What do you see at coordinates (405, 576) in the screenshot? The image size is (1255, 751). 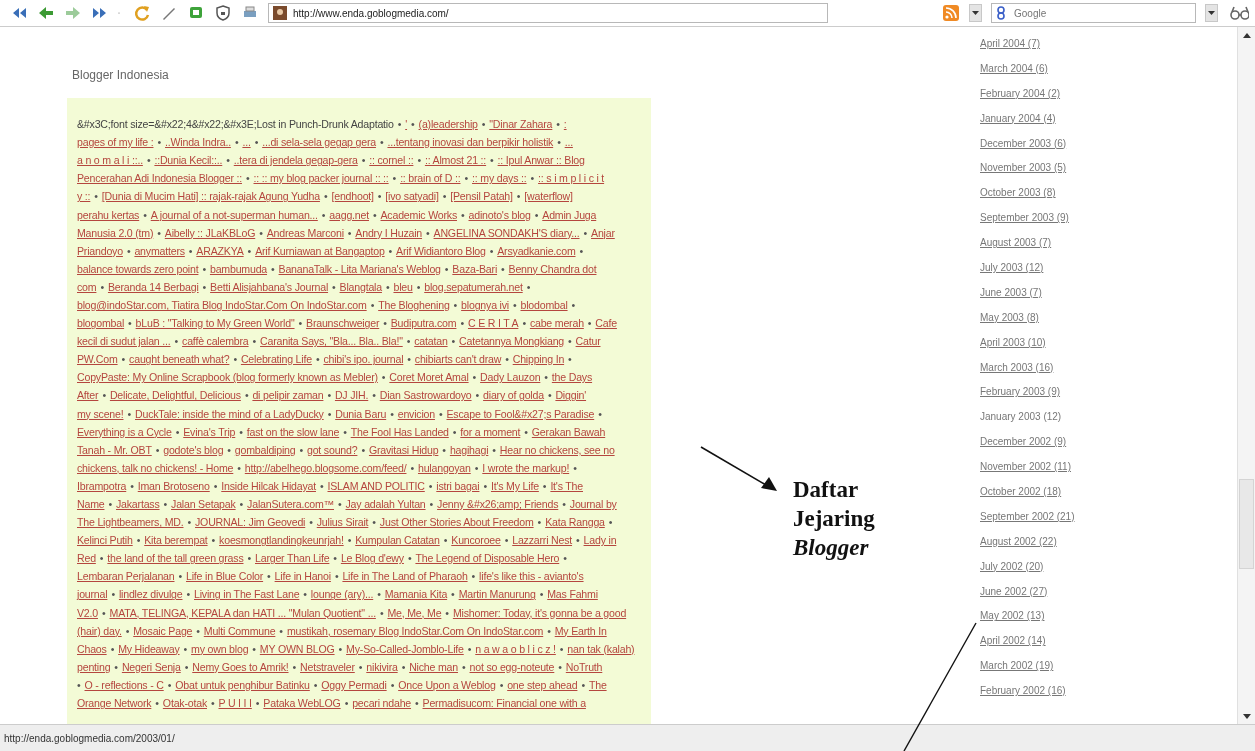 I see `blog-link: Life in The Land of Pharaoh` at bounding box center [405, 576].